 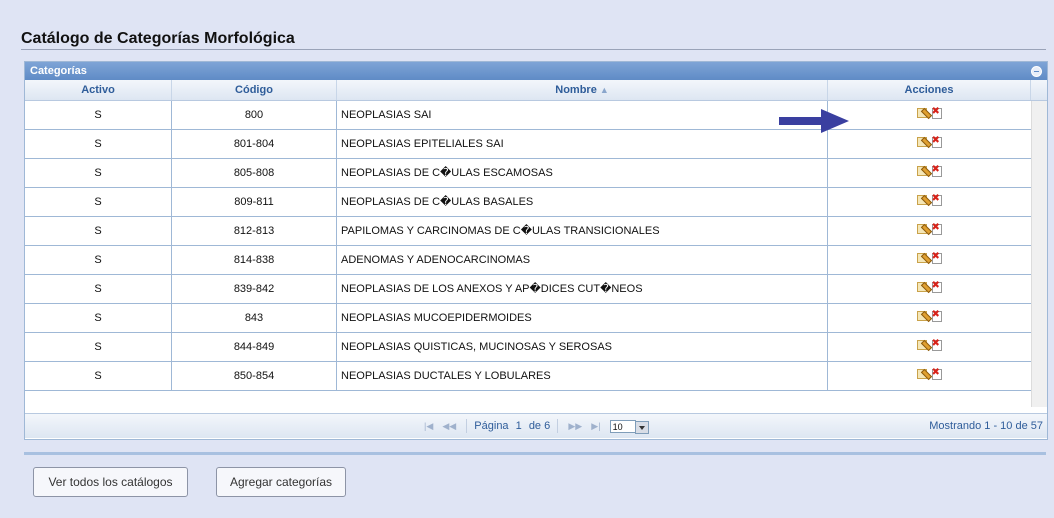 What do you see at coordinates (254, 115) in the screenshot?
I see `cell-codigo: 800` at bounding box center [254, 115].